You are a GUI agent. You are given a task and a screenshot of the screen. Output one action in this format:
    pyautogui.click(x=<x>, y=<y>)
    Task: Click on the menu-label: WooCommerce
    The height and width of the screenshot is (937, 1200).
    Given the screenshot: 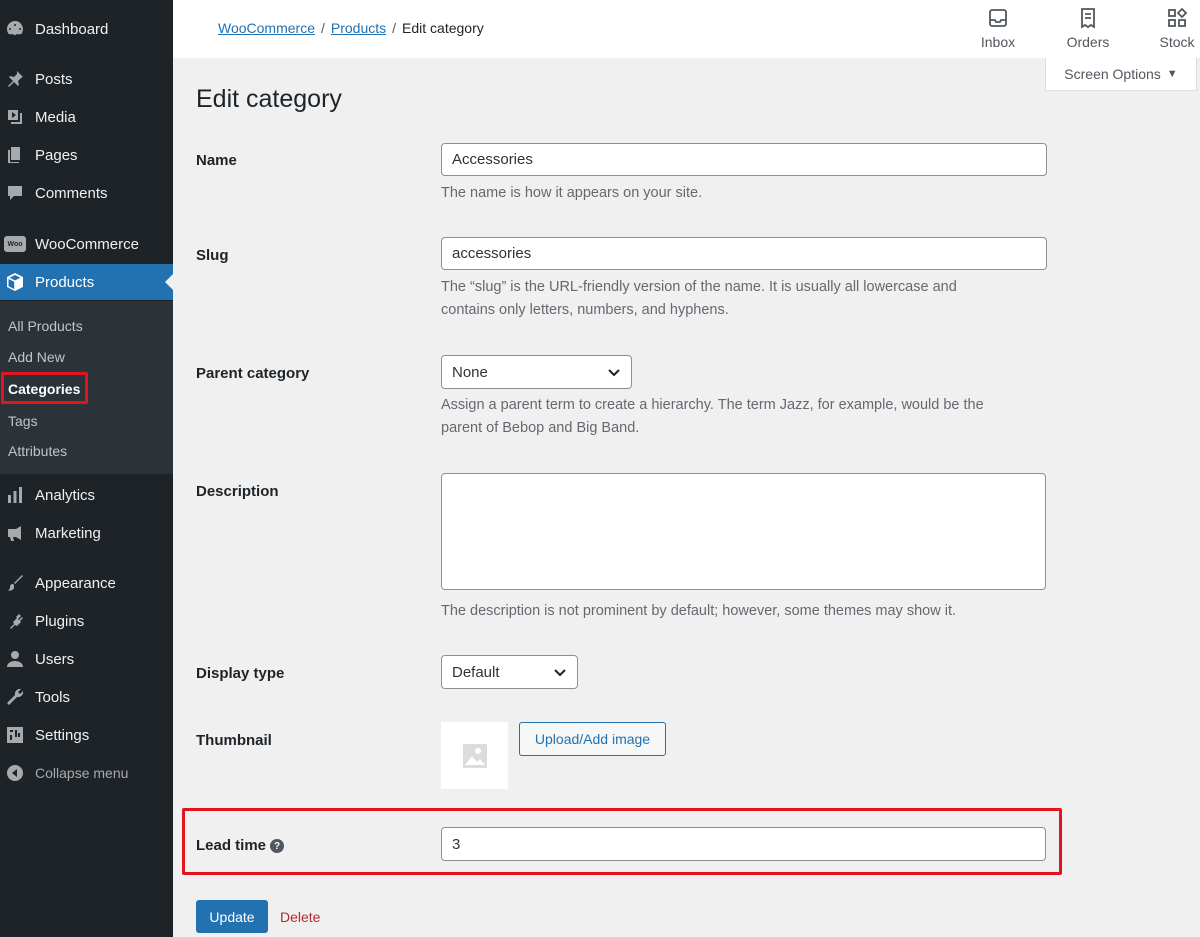 What is the action you would take?
    pyautogui.click(x=87, y=244)
    